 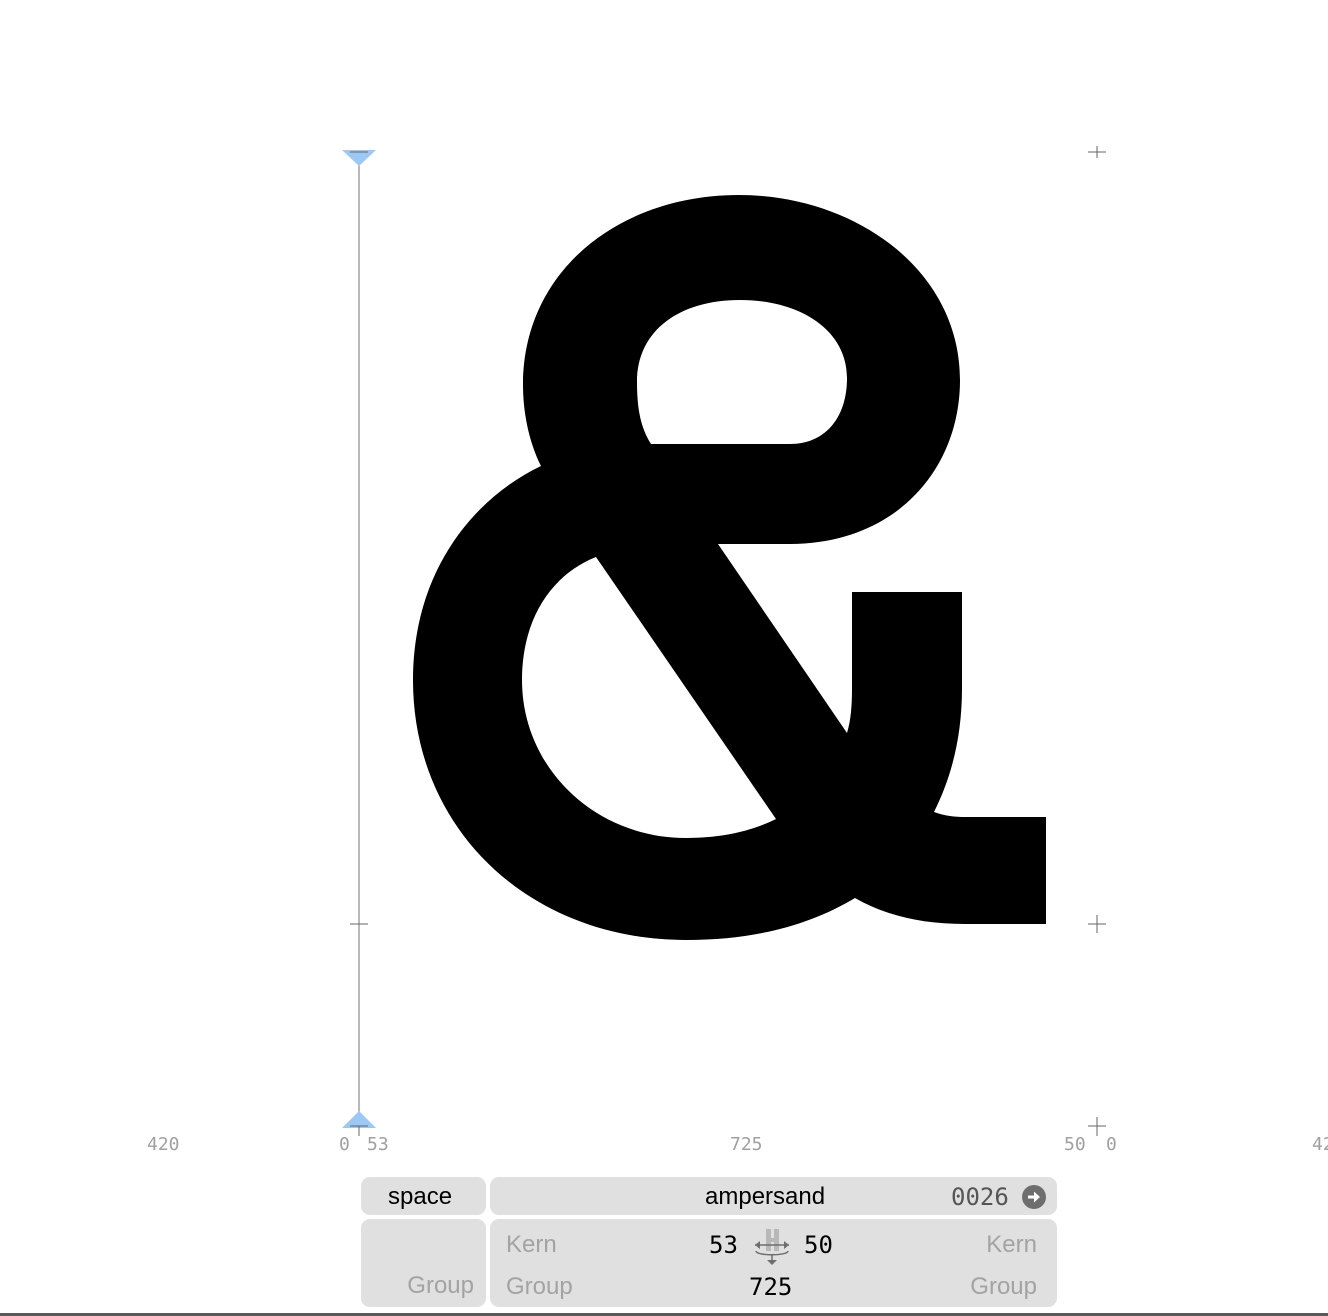 What do you see at coordinates (440, 1286) in the screenshot?
I see `prev-glyph-group-label: Group` at bounding box center [440, 1286].